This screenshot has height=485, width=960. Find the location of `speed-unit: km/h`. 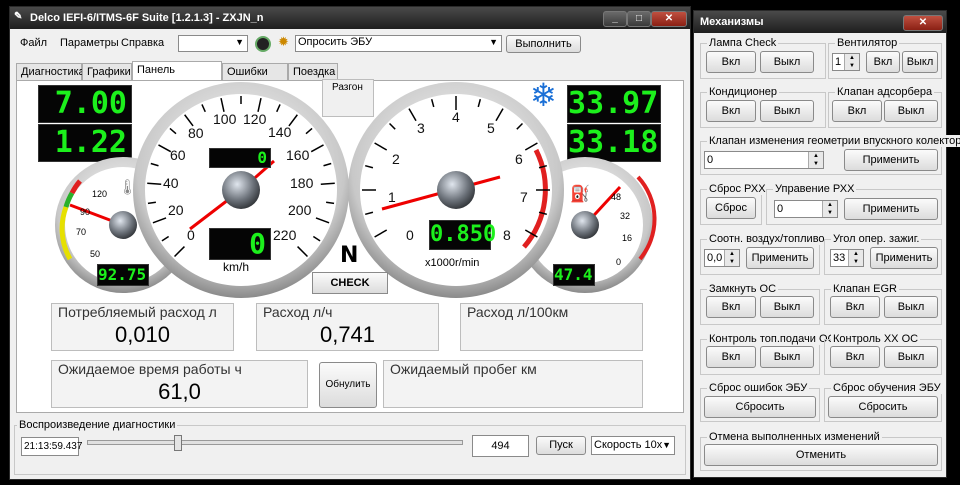

speed-unit: km/h is located at coordinates (236, 267).